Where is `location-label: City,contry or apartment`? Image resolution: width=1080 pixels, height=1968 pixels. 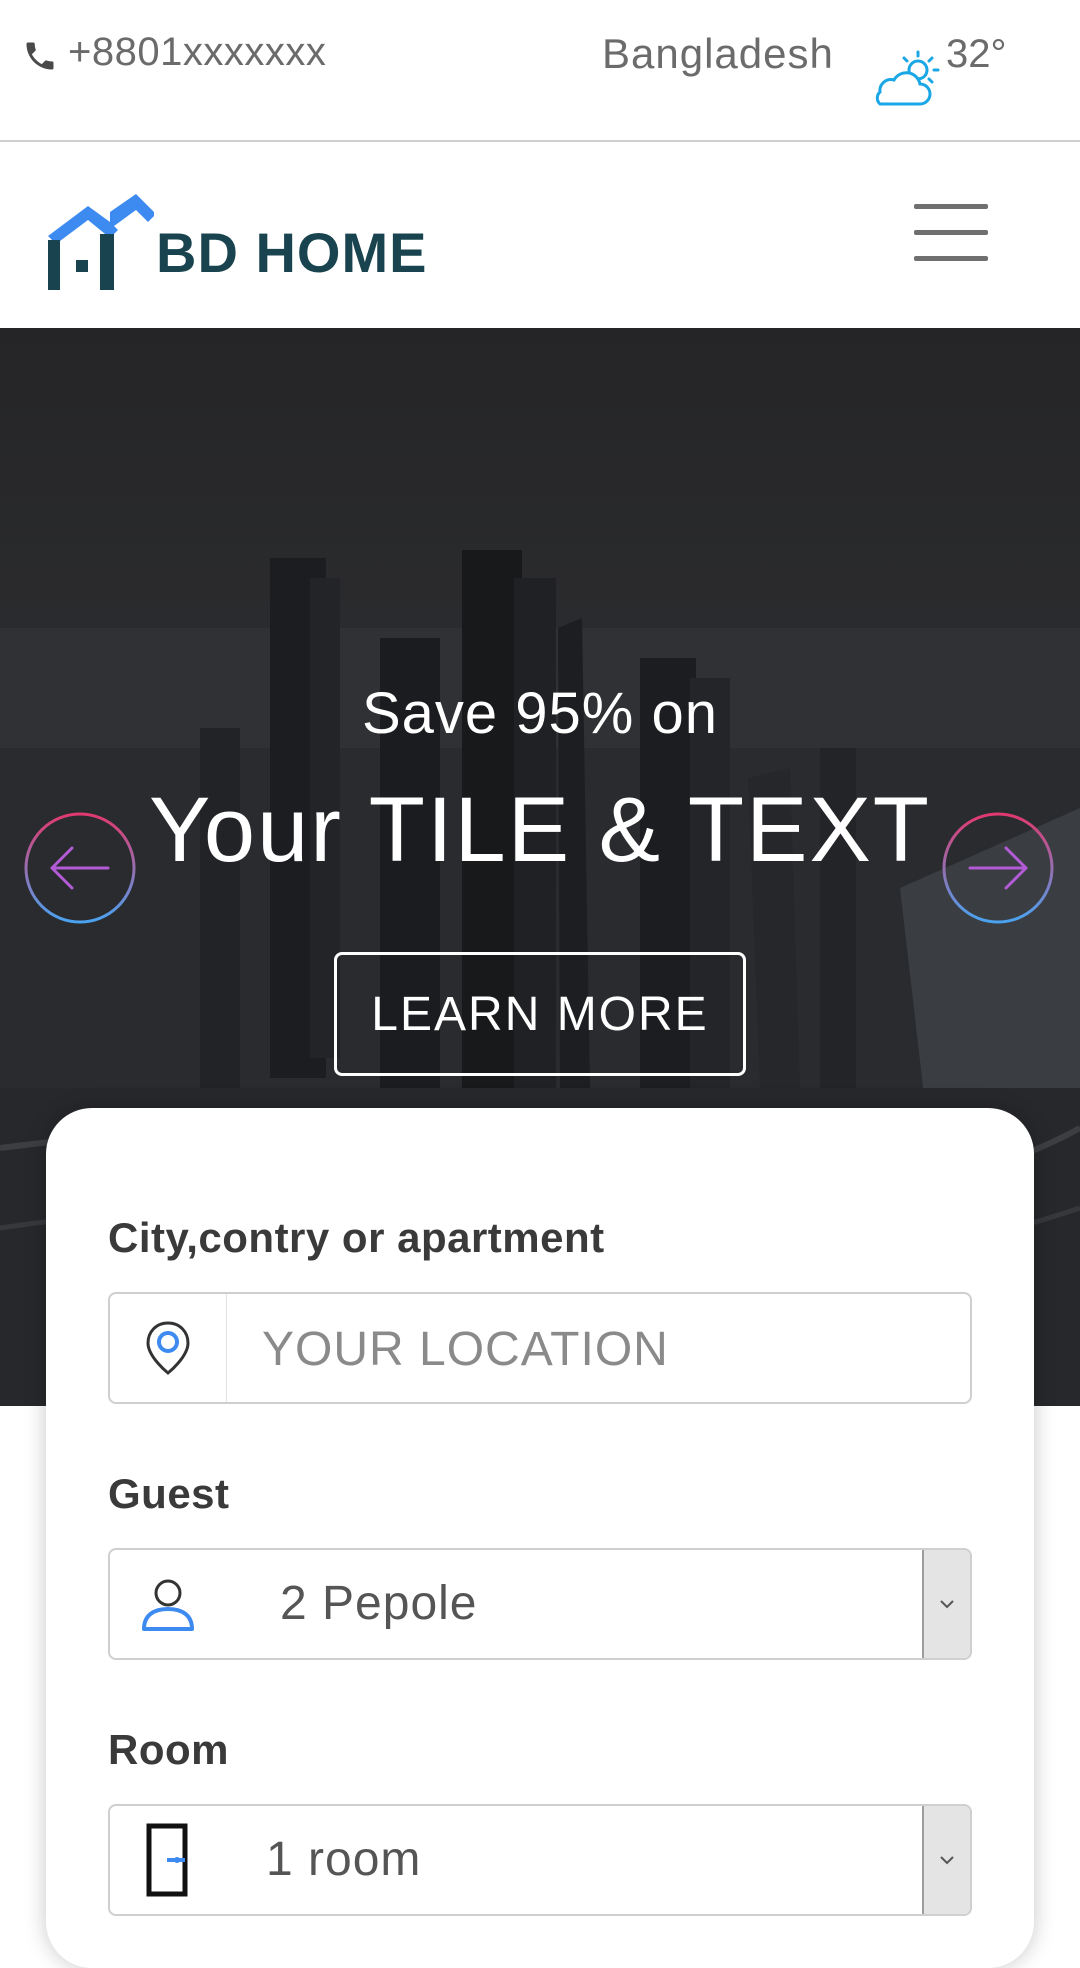
location-label: City,contry or apartment is located at coordinates (356, 1237).